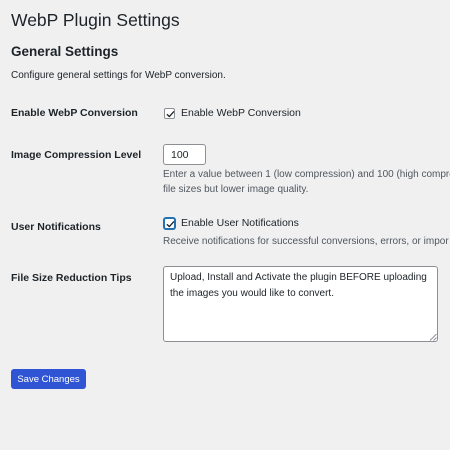 The height and width of the screenshot is (450, 450). Describe the element at coordinates (240, 223) in the screenshot. I see `enable-user-notifications-checkbox-label: Enable User Notifications` at that location.